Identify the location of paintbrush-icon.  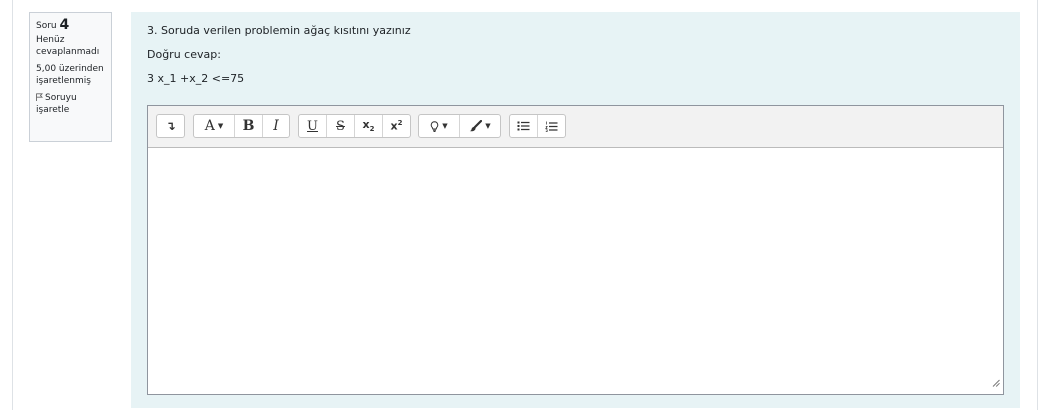
(476, 126).